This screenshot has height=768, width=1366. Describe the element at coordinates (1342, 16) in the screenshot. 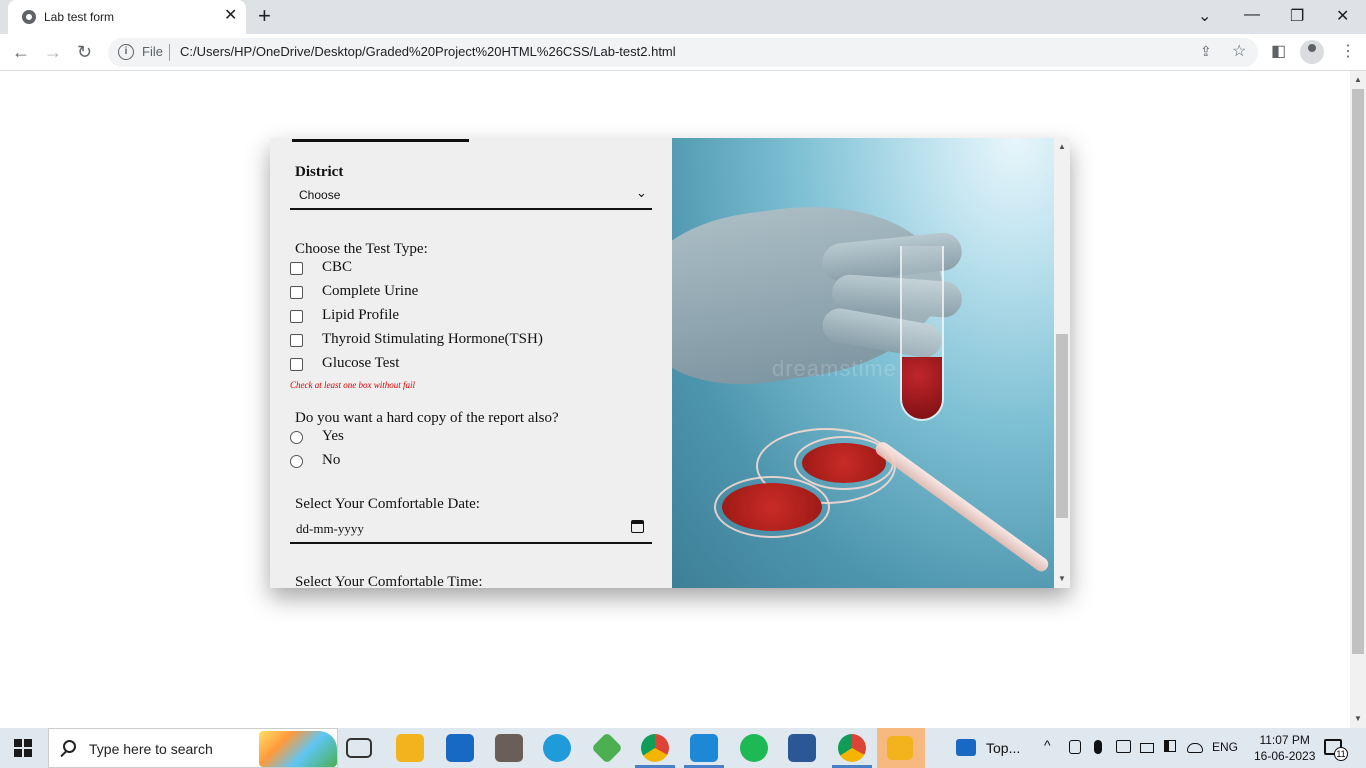

I see `close-window-button: ✕` at that location.